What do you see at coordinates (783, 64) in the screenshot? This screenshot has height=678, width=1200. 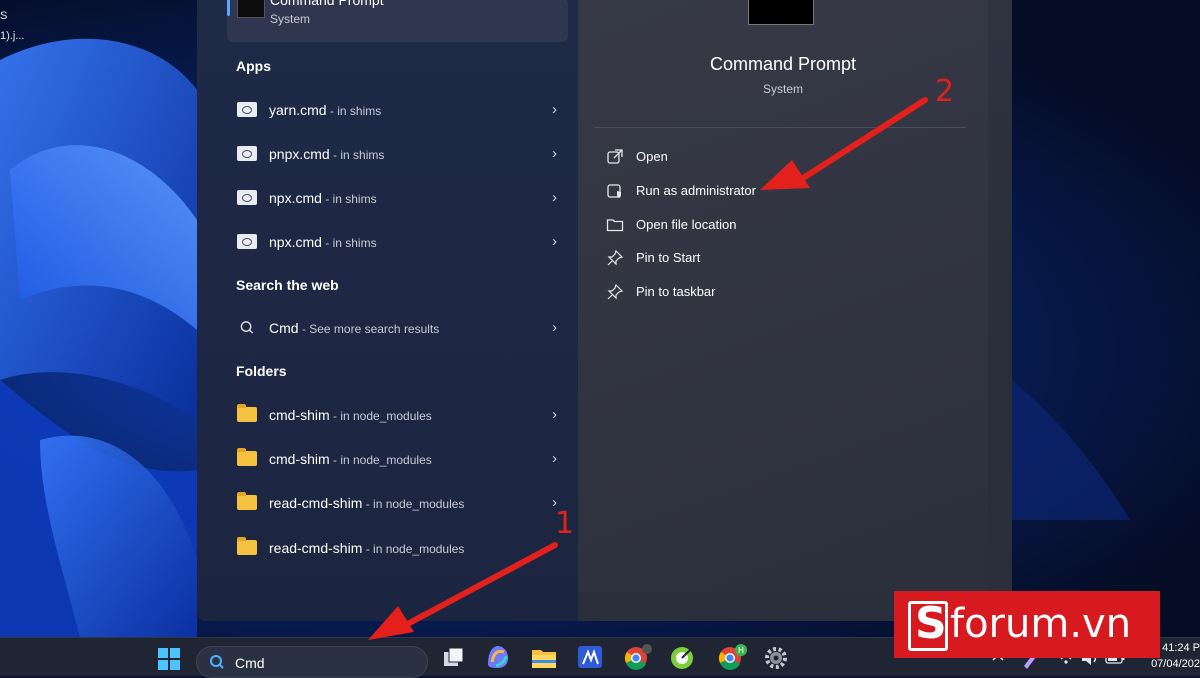 I see `detail-title: Command Prompt` at bounding box center [783, 64].